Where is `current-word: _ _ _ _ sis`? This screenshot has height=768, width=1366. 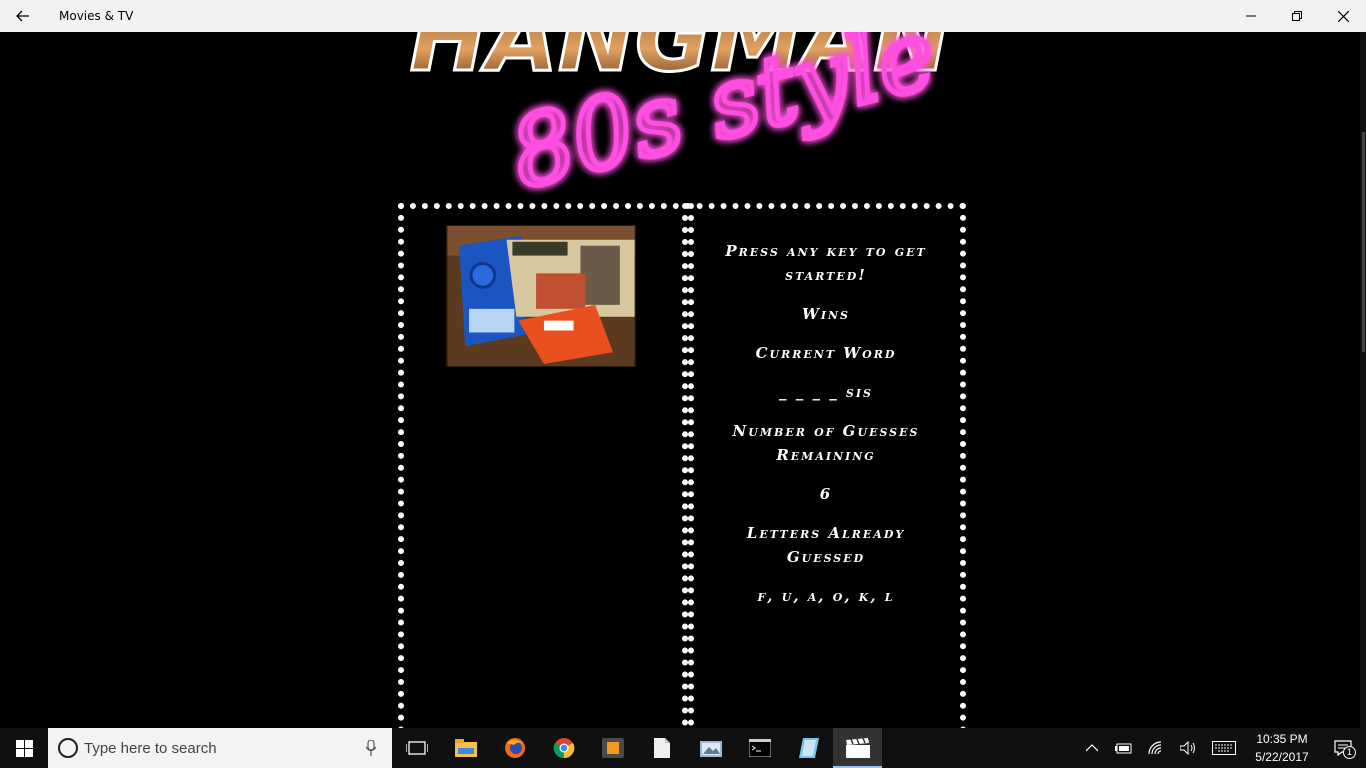
current-word: _ _ _ _ sis is located at coordinates (826, 392).